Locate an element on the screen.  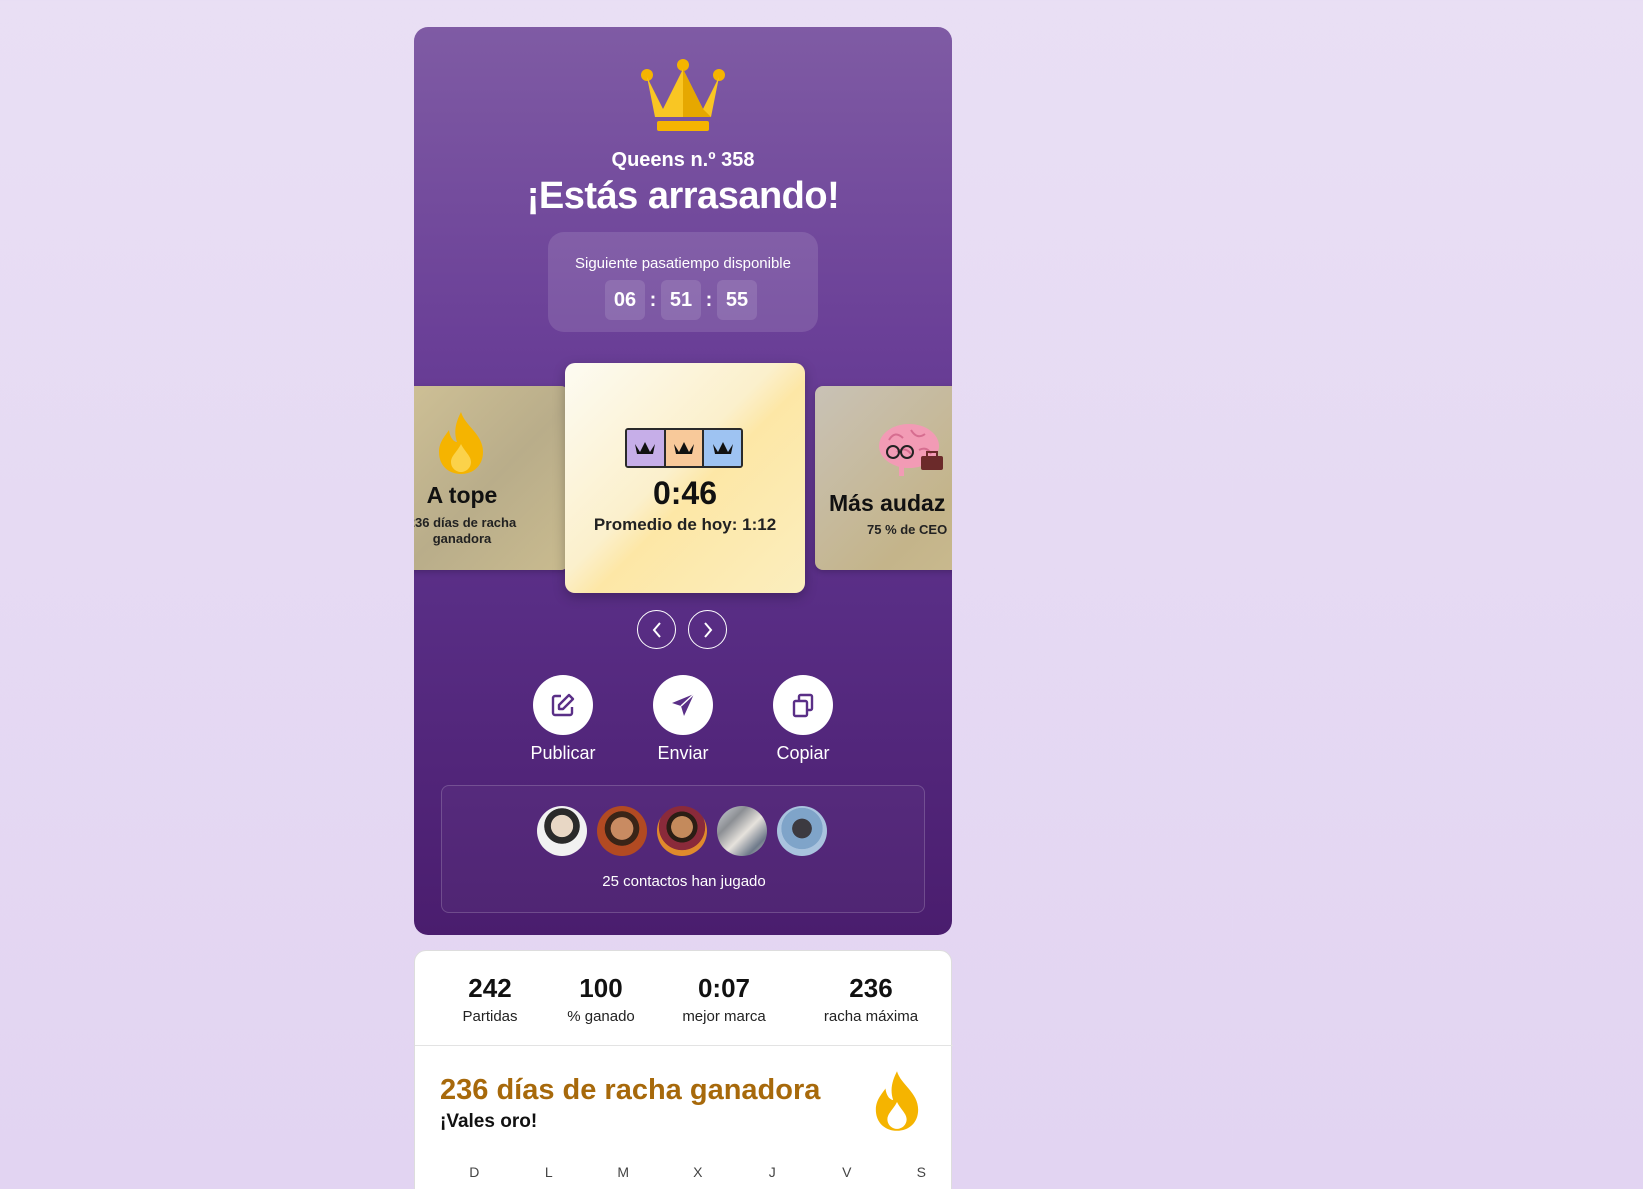
countdown-minutes: 51 is located at coordinates (681, 300).